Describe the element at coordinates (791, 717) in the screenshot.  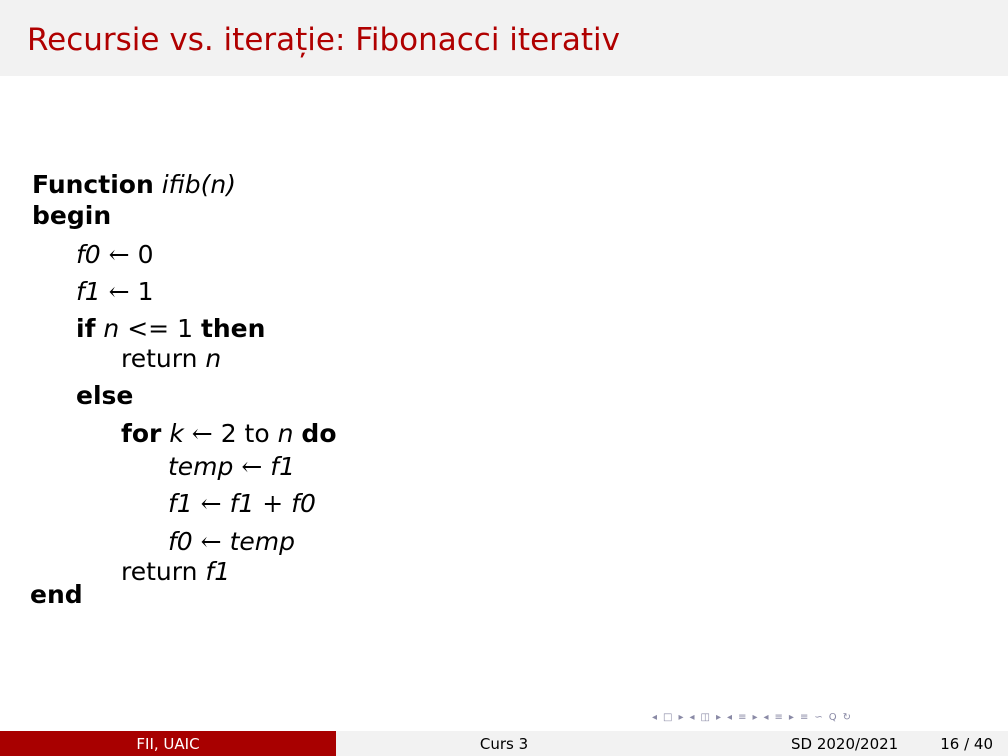
I see `nav-next-doc-icon: ▸` at that location.